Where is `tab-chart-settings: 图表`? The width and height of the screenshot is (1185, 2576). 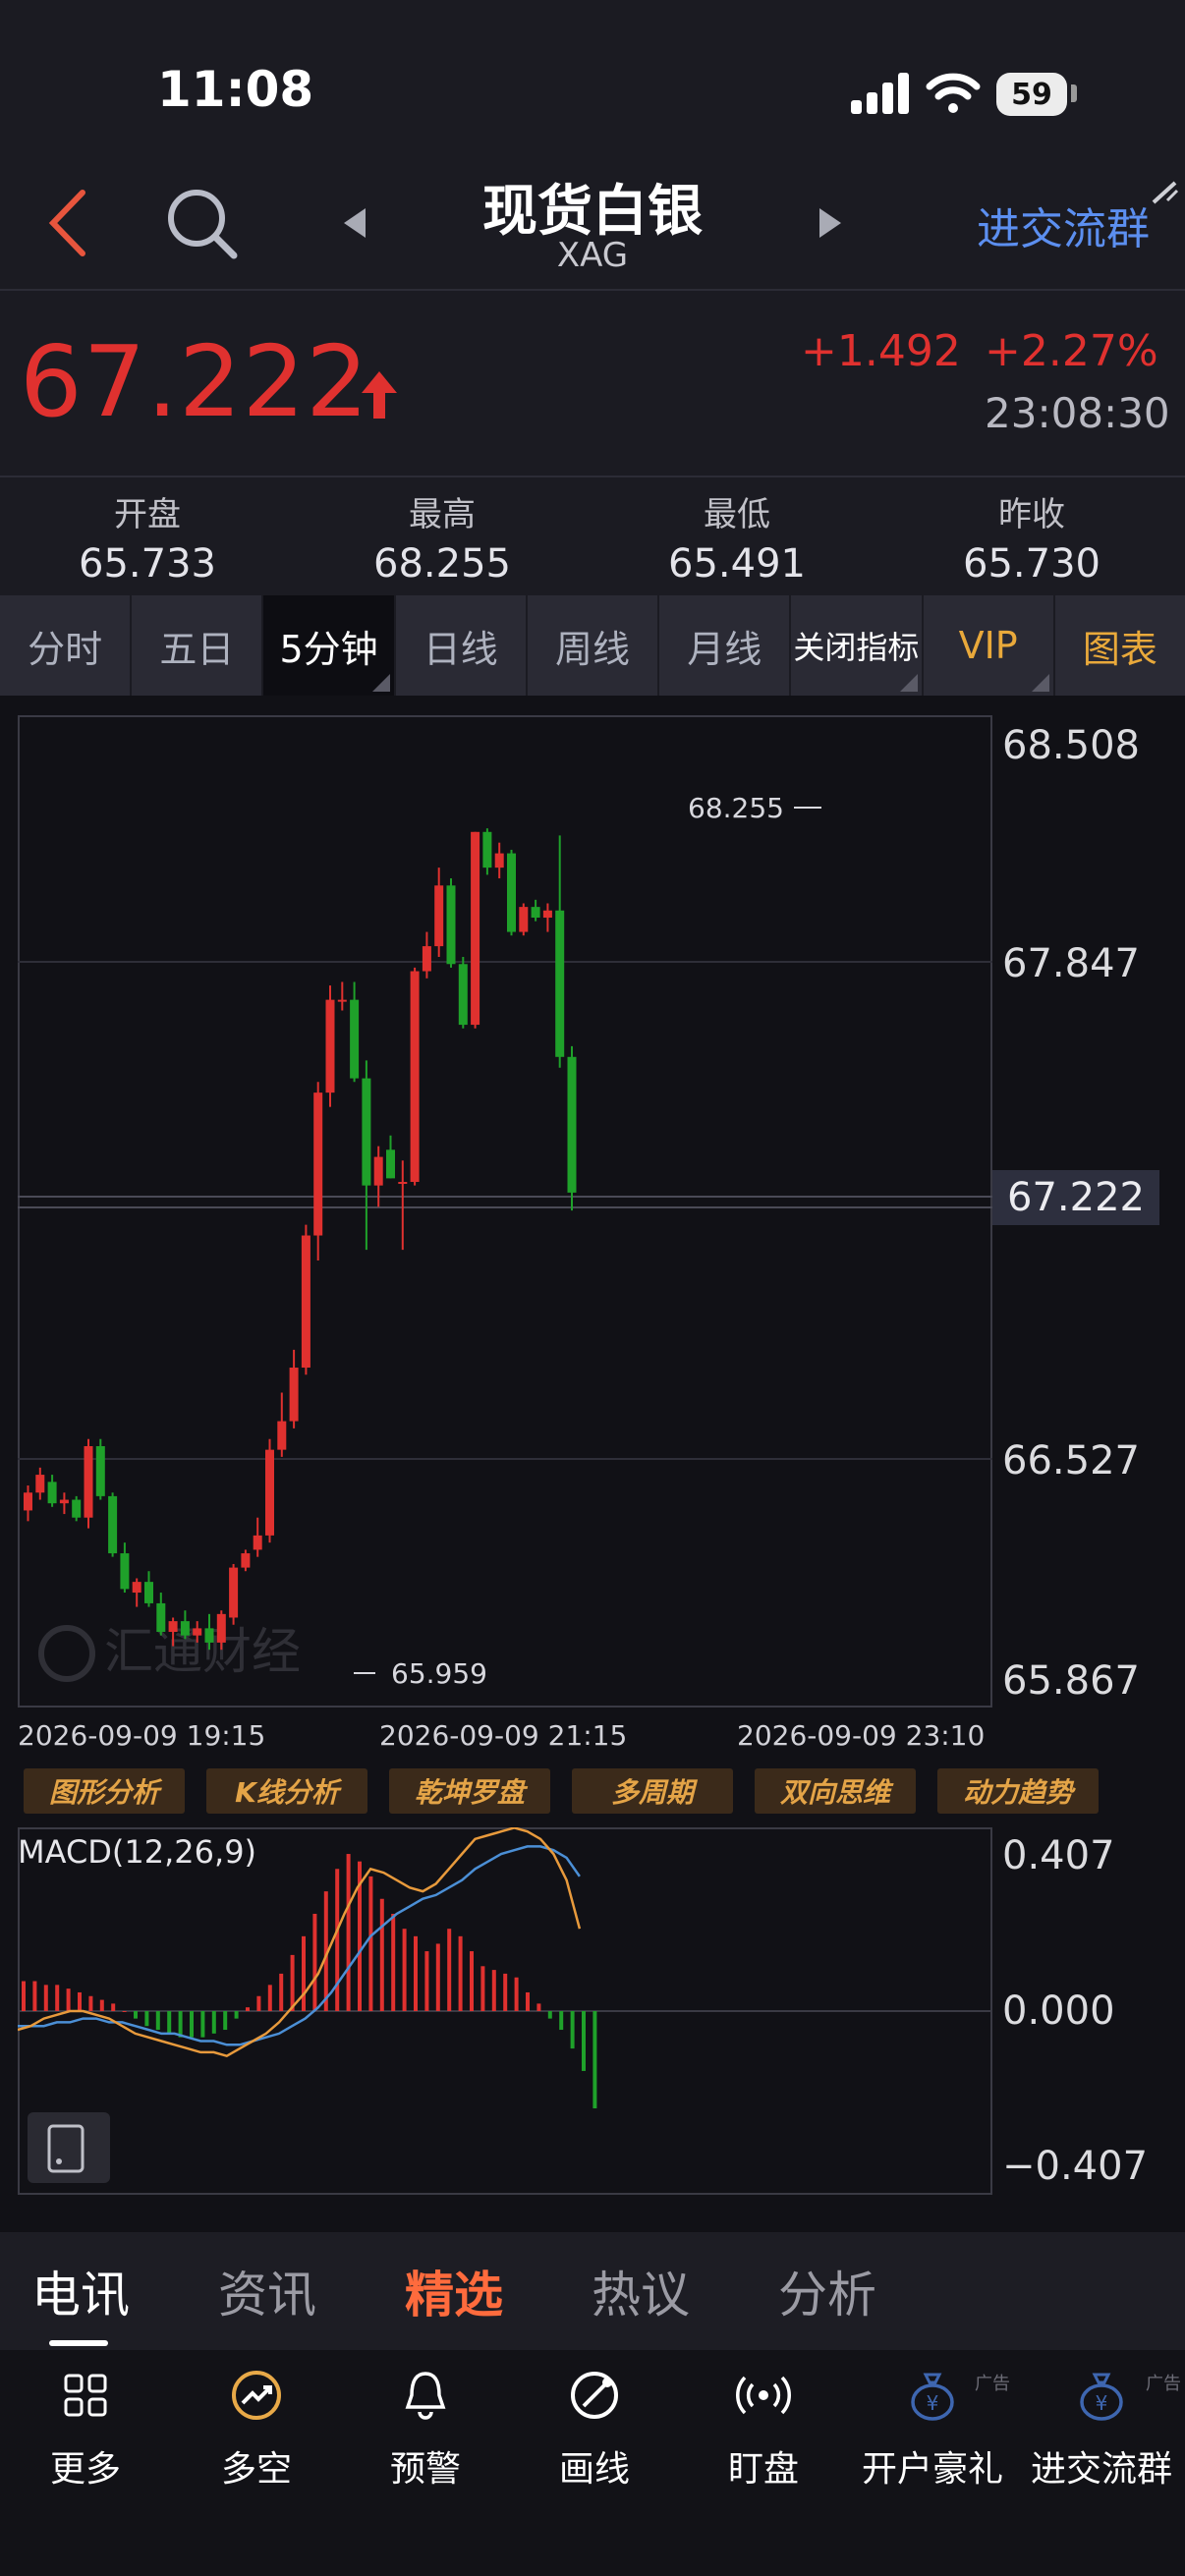
tab-chart-settings: 图表 is located at coordinates (1120, 645).